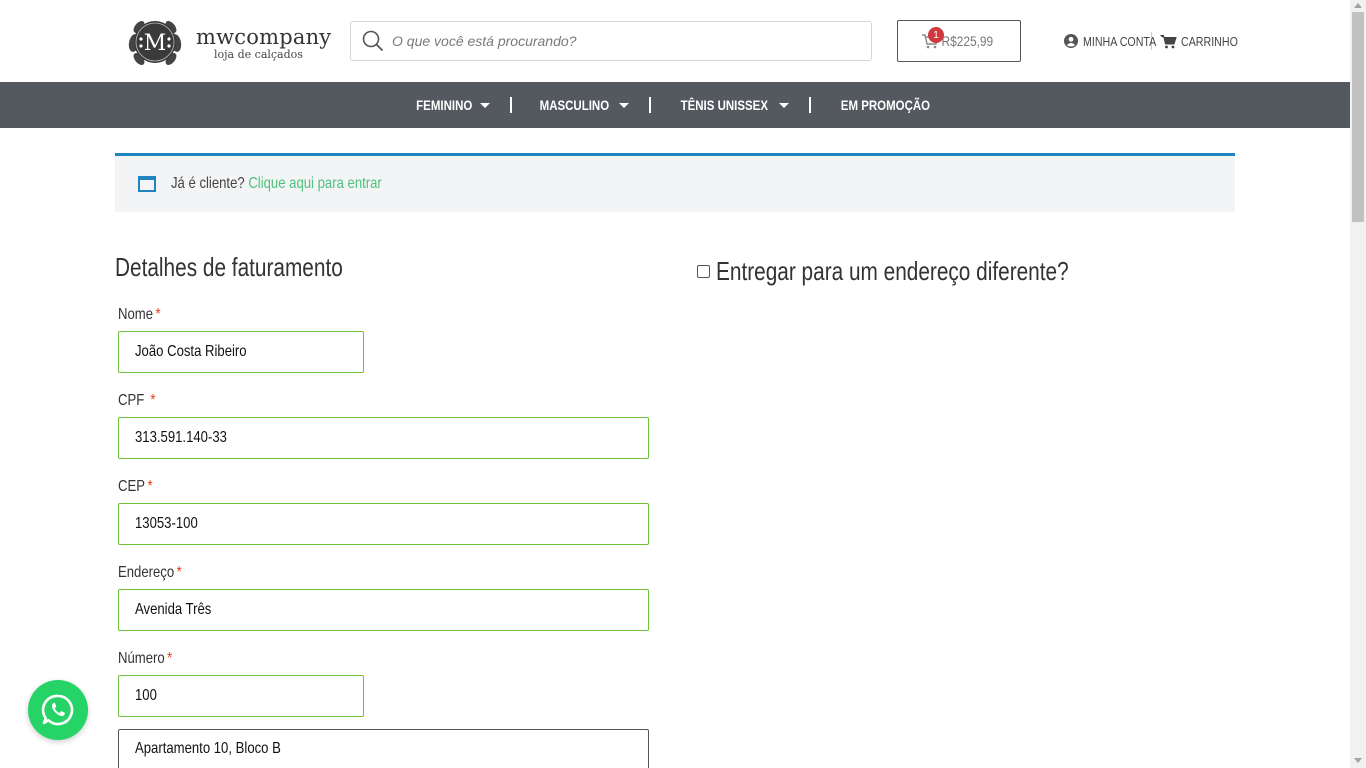  What do you see at coordinates (1358, 760) in the screenshot?
I see `scroll-down-icon` at bounding box center [1358, 760].